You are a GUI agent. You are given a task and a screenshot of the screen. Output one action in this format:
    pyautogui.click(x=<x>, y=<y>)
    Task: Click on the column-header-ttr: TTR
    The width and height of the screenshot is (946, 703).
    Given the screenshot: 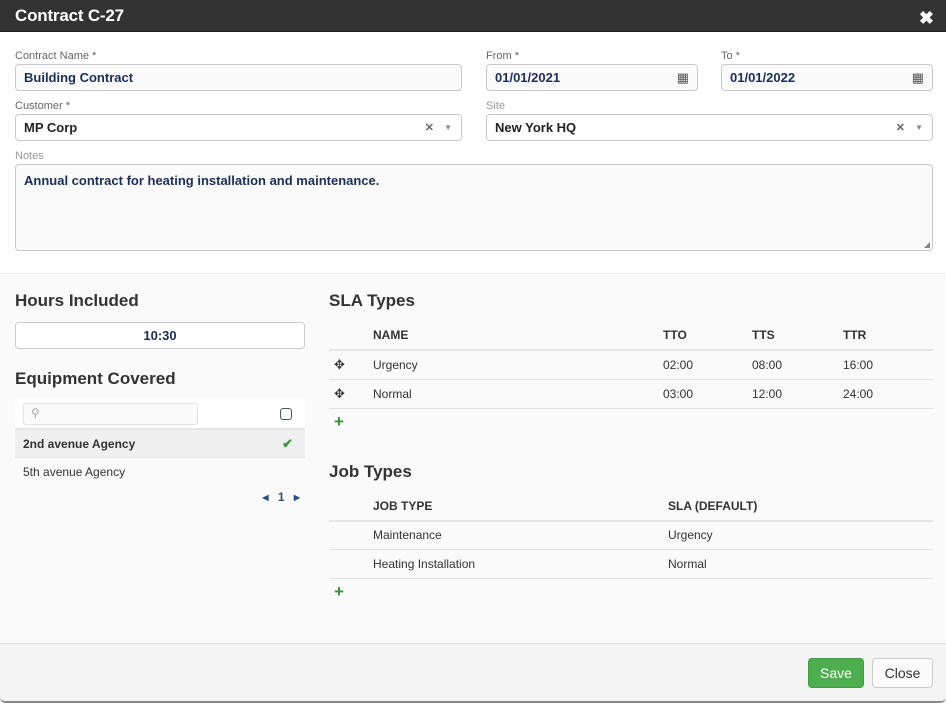 What is the action you would take?
    pyautogui.click(x=888, y=336)
    